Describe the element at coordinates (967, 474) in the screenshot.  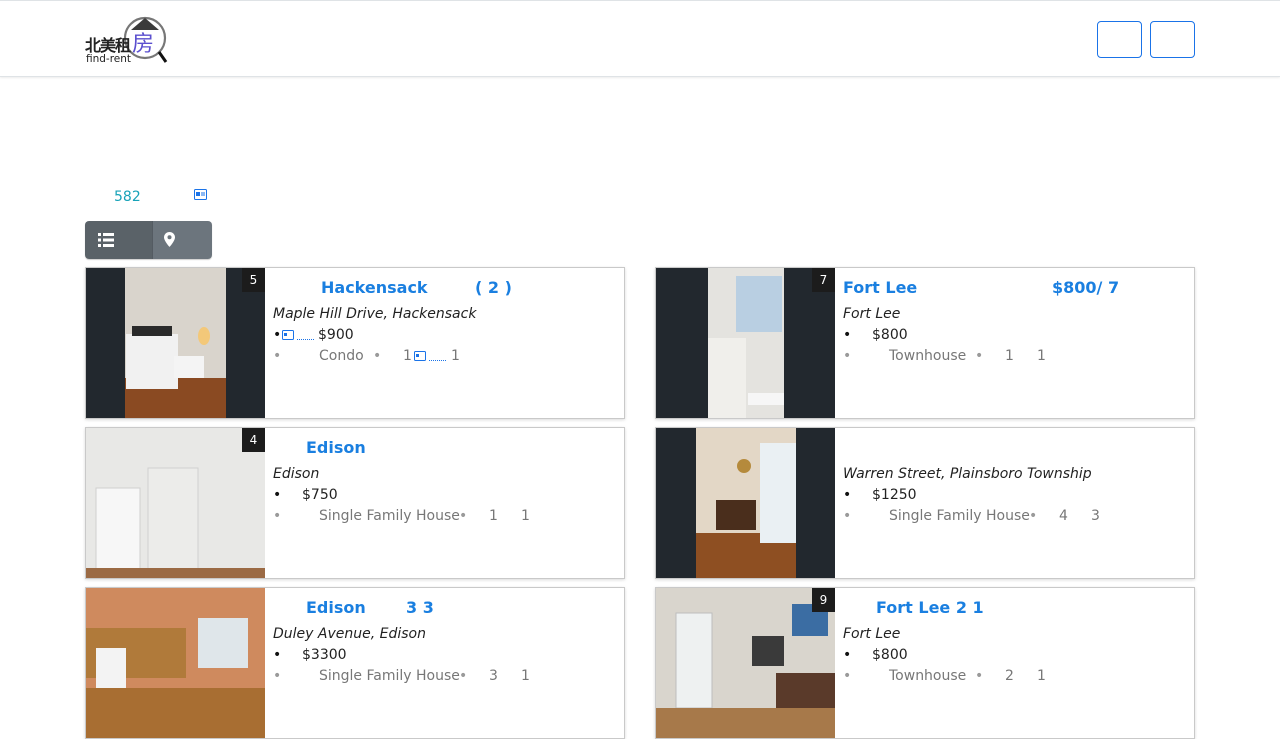
I see `listing-address: Warren Street, Plainsboro Township` at that location.